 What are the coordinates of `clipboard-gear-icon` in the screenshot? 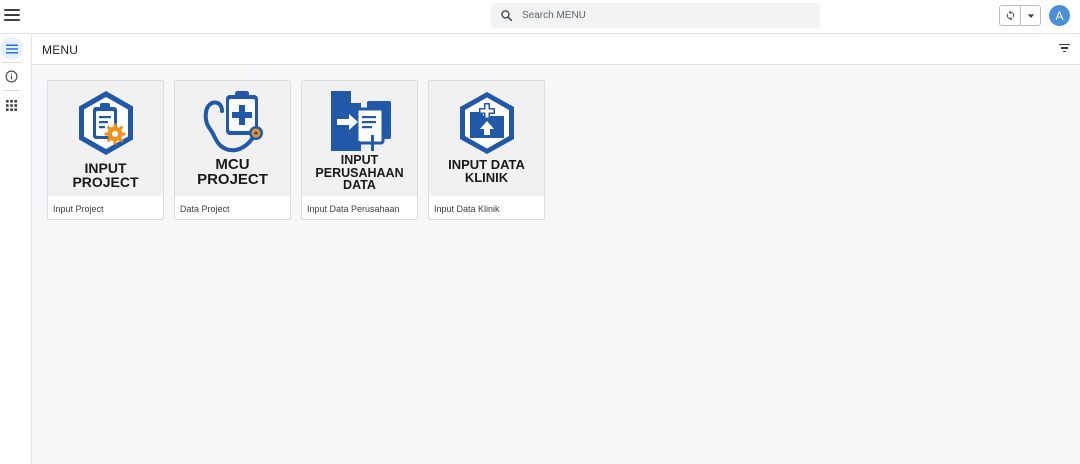 It's located at (105, 123).